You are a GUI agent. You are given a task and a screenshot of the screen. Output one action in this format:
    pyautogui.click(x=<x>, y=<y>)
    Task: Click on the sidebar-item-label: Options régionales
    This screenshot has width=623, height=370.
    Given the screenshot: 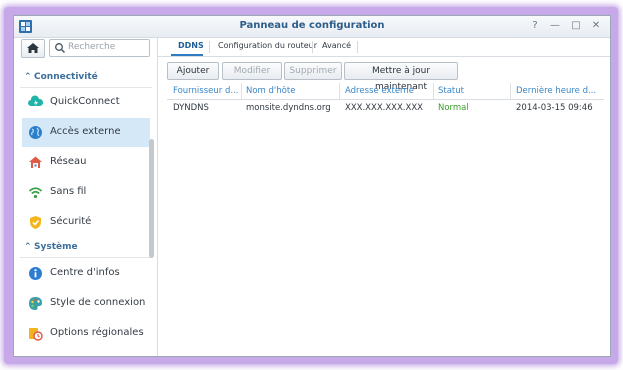 What is the action you would take?
    pyautogui.click(x=97, y=332)
    